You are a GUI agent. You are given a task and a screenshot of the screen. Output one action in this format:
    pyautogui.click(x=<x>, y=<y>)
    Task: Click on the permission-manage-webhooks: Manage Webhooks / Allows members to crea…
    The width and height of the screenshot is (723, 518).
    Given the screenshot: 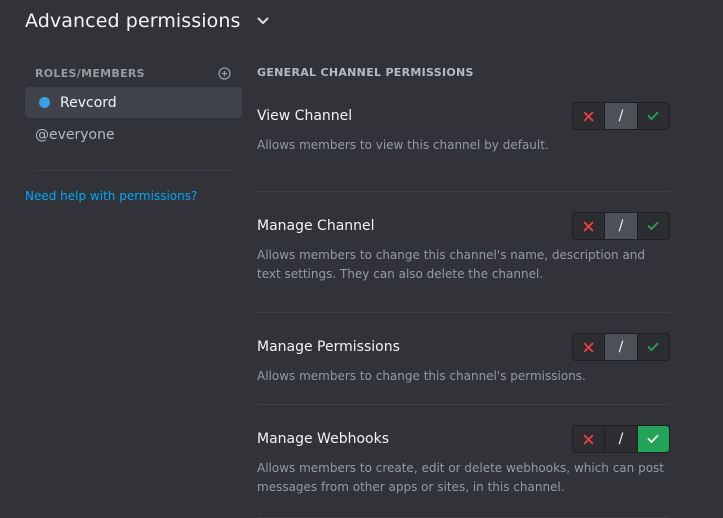 What is the action you would take?
    pyautogui.click(x=463, y=461)
    